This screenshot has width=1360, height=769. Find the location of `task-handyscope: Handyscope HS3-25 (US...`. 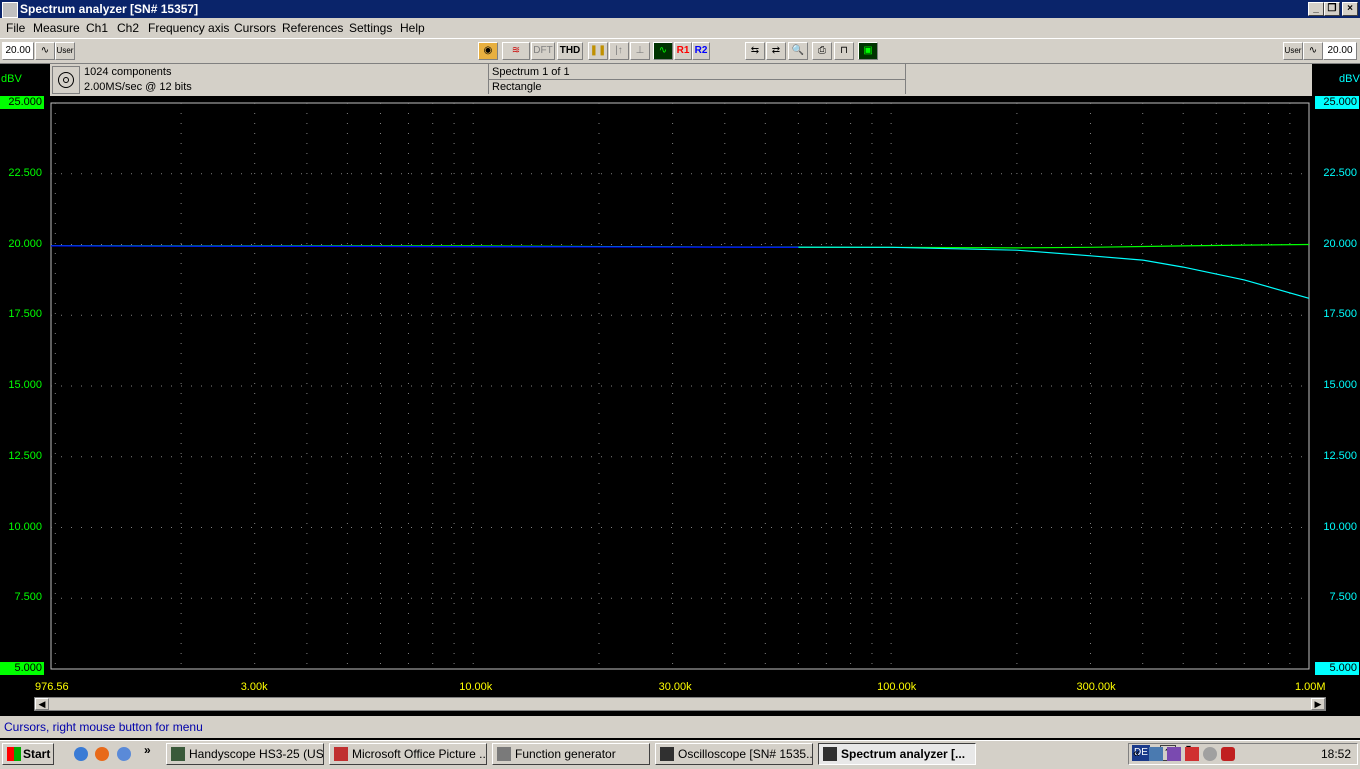

task-handyscope: Handyscope HS3-25 (US... is located at coordinates (245, 754).